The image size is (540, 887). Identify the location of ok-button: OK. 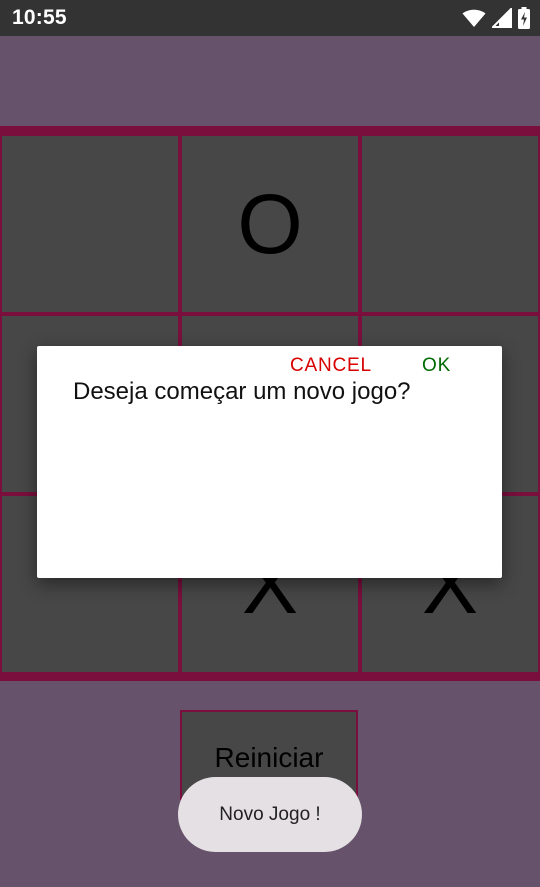
(436, 366).